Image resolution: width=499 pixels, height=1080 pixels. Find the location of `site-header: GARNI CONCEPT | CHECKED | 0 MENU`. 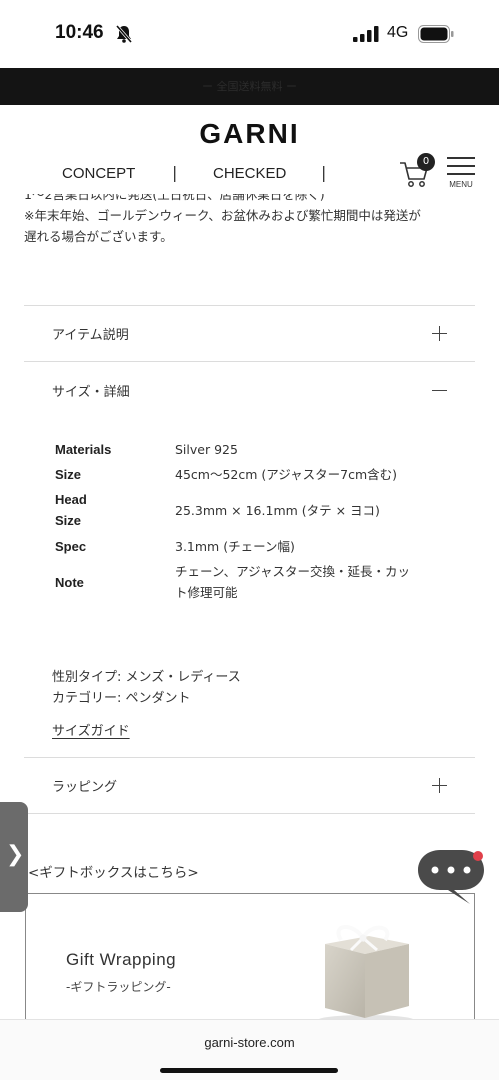

site-header: GARNI CONCEPT | CHECKED | 0 MENU is located at coordinates (249, 149).